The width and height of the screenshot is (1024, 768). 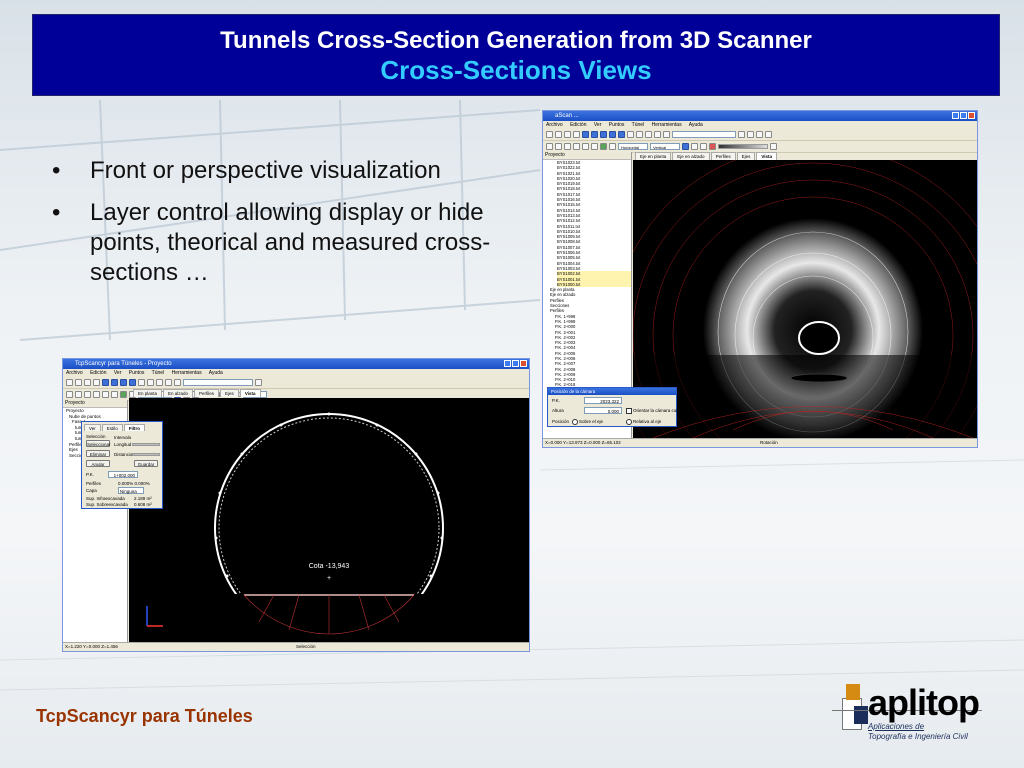 I want to click on tab-filtro: Filtro, so click(x=134, y=427).